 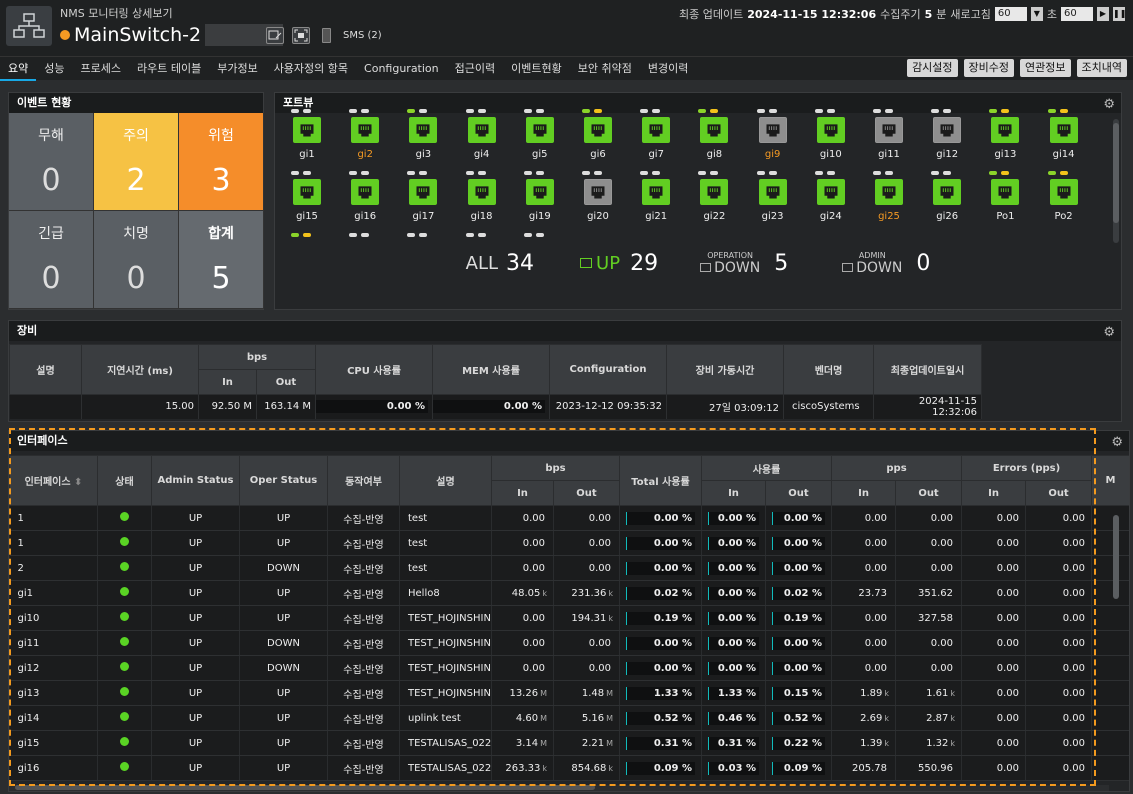 I want to click on port-gi25: gi25, so click(x=885, y=201).